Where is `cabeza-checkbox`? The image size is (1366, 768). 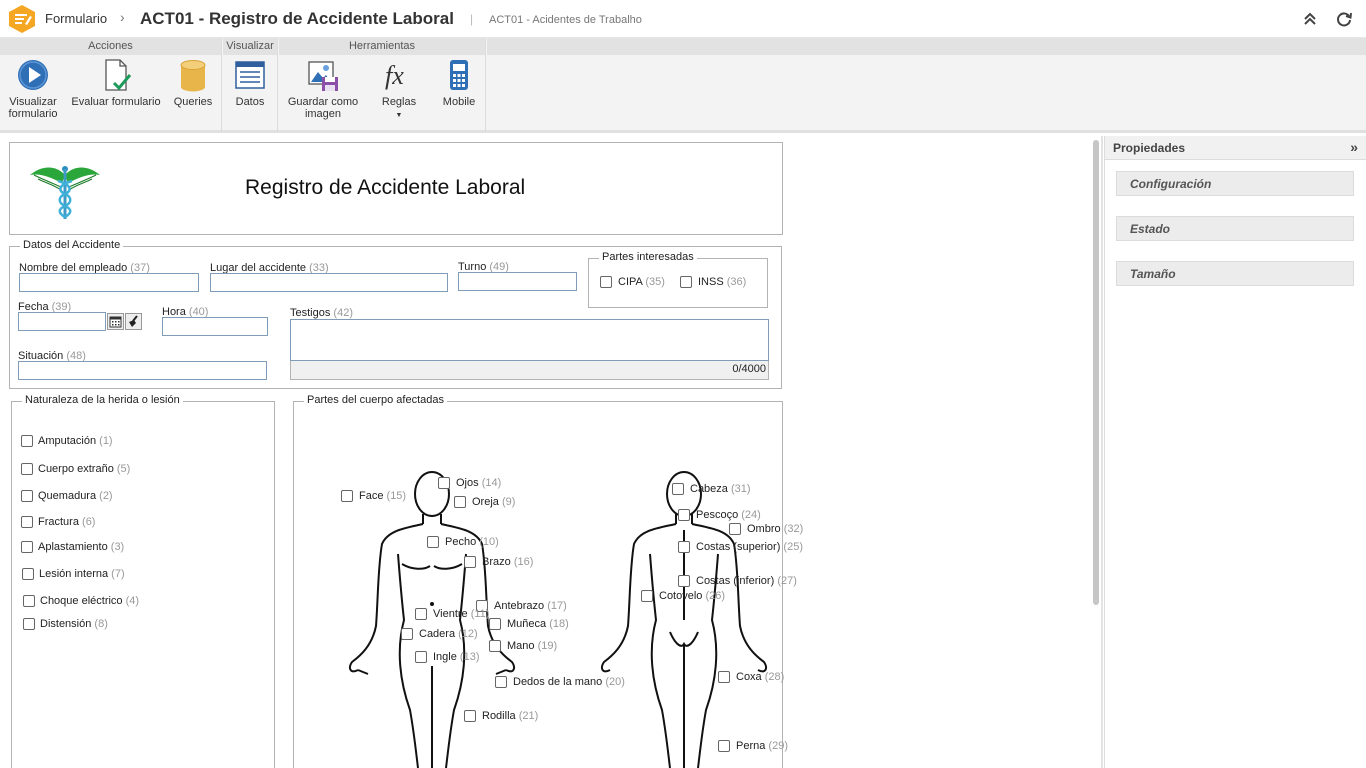
cabeza-checkbox is located at coordinates (678, 489).